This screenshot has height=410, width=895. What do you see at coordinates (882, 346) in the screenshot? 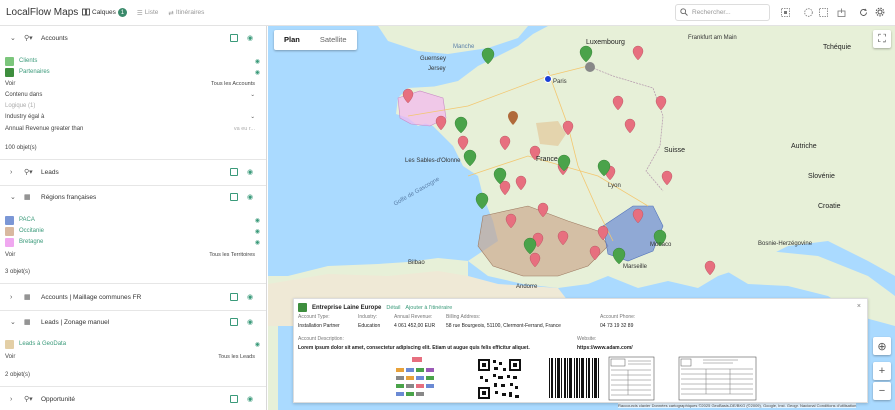
I see `locate-icon: ⊕` at bounding box center [882, 346].